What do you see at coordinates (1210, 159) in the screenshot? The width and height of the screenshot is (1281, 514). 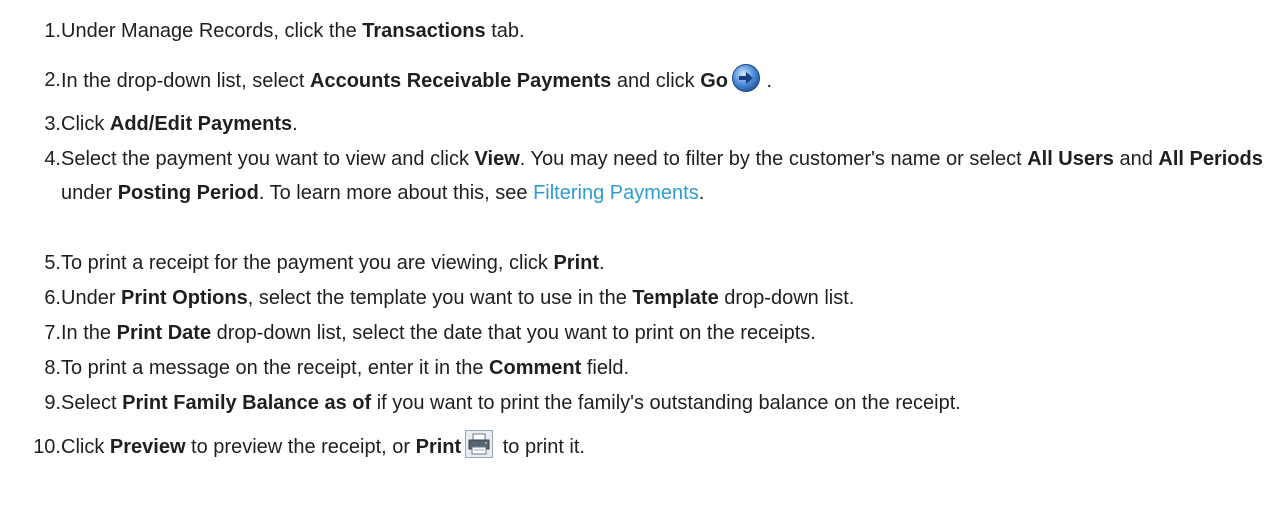 I see `ui-term: All Periods` at bounding box center [1210, 159].